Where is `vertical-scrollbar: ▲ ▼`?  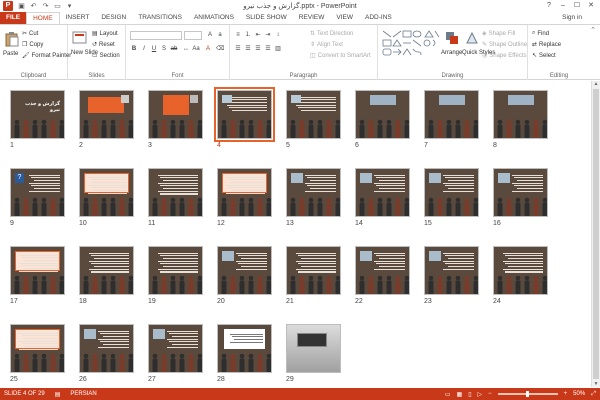 vertical-scrollbar: ▲ ▼ is located at coordinates (595, 234).